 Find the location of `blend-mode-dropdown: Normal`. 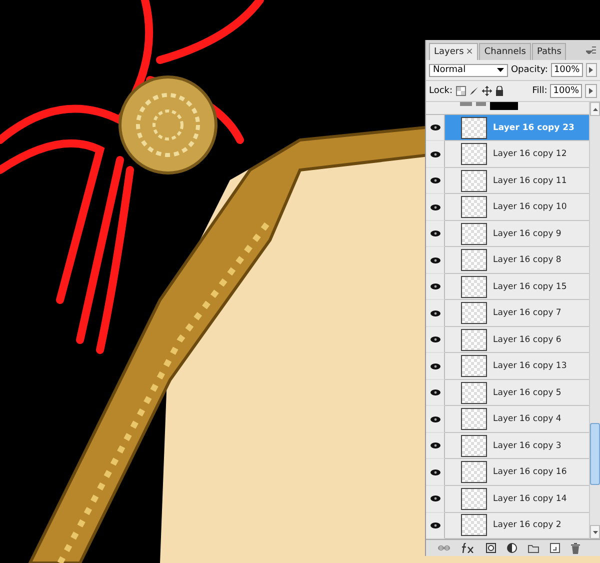

blend-mode-dropdown: Normal is located at coordinates (468, 70).